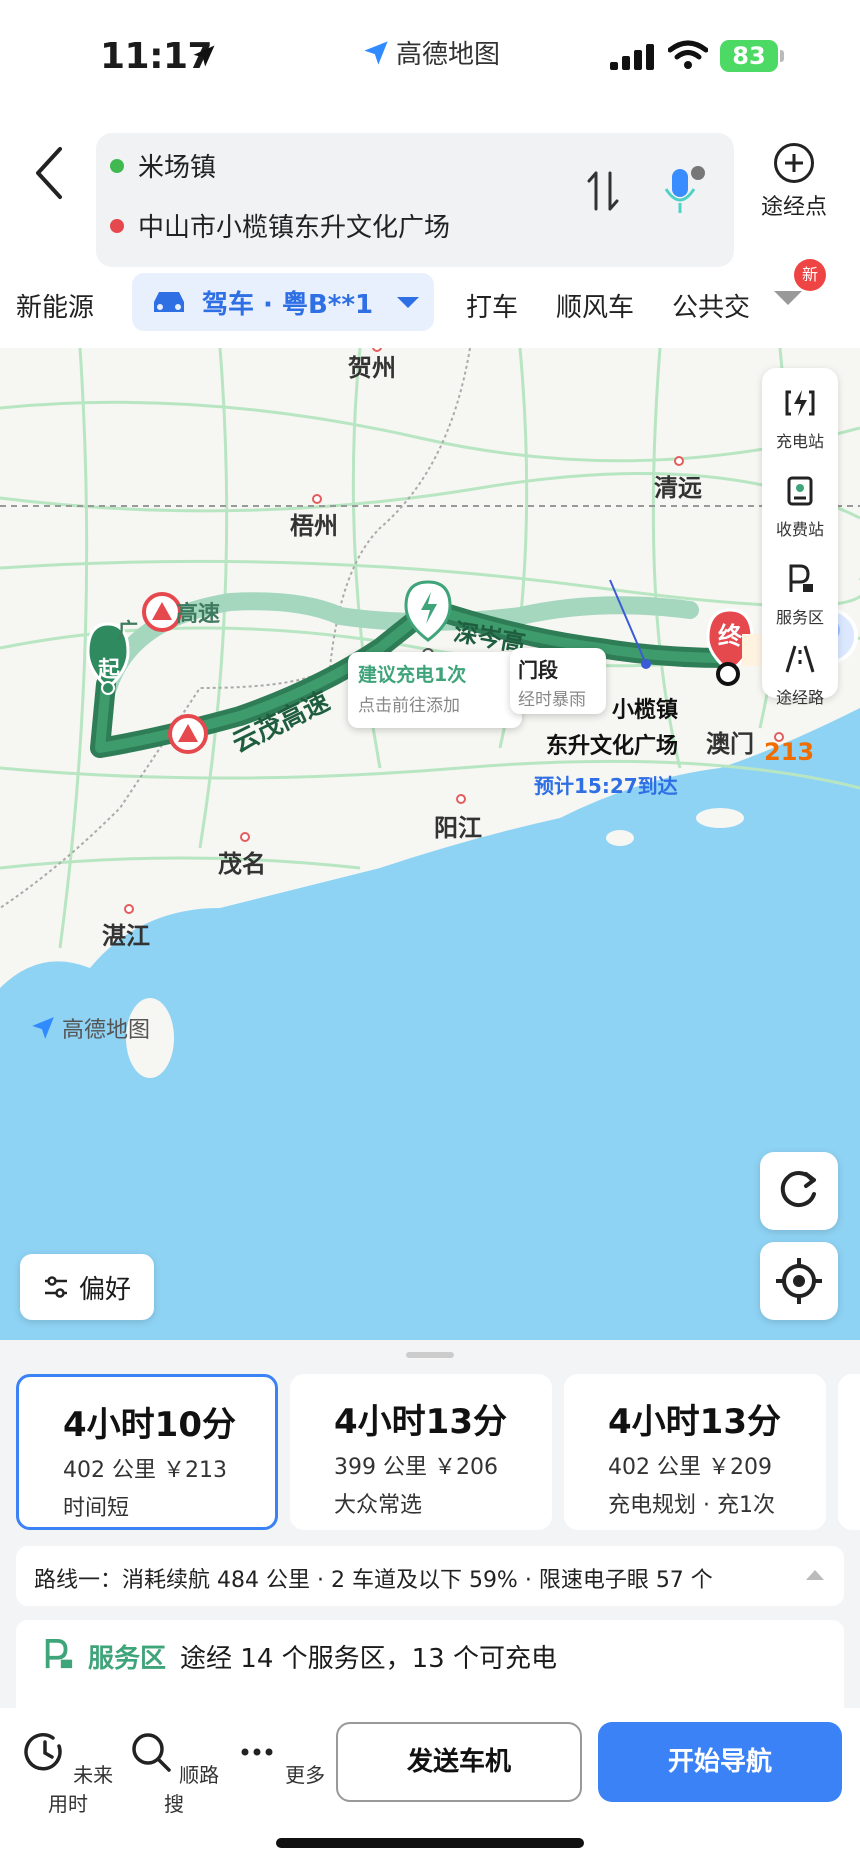  What do you see at coordinates (109, 668) in the screenshot?
I see `start-marker: 起` at bounding box center [109, 668].